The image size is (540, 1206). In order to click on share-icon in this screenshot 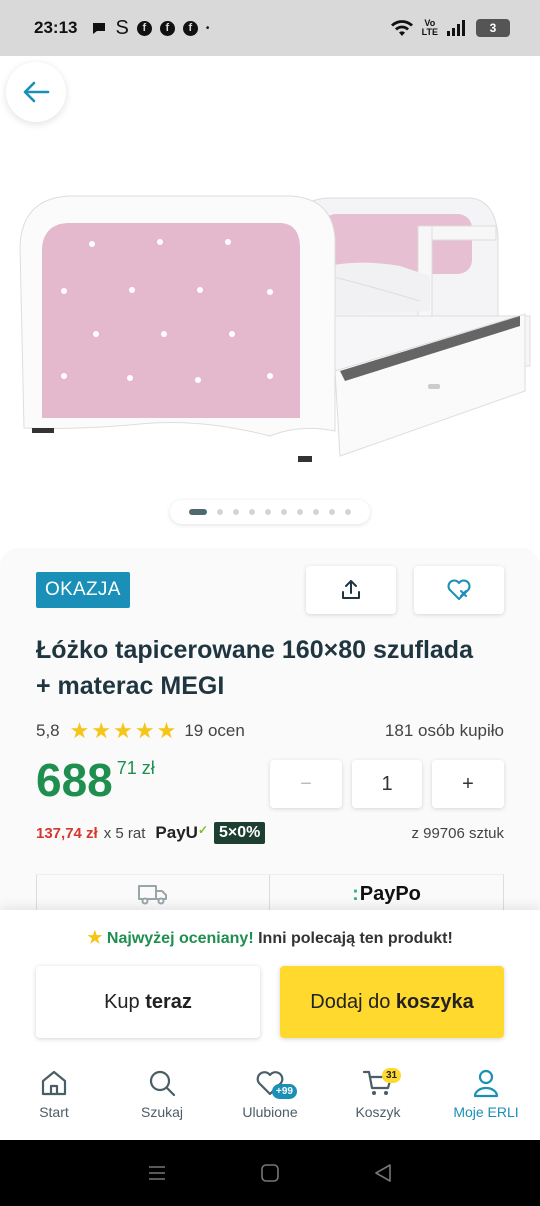, I will do `click(351, 589)`.